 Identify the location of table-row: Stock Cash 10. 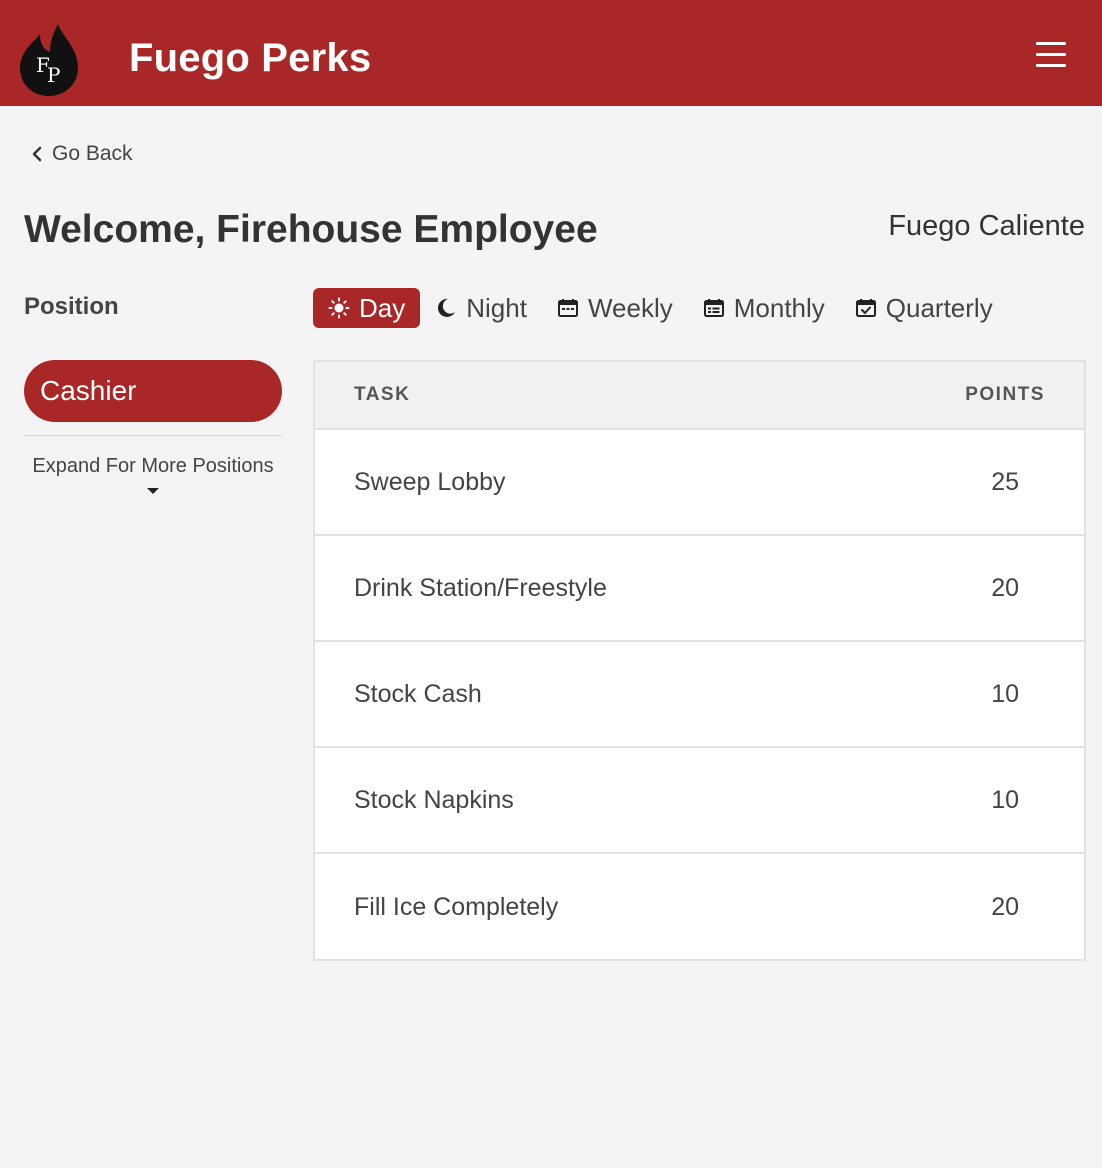
(699, 695).